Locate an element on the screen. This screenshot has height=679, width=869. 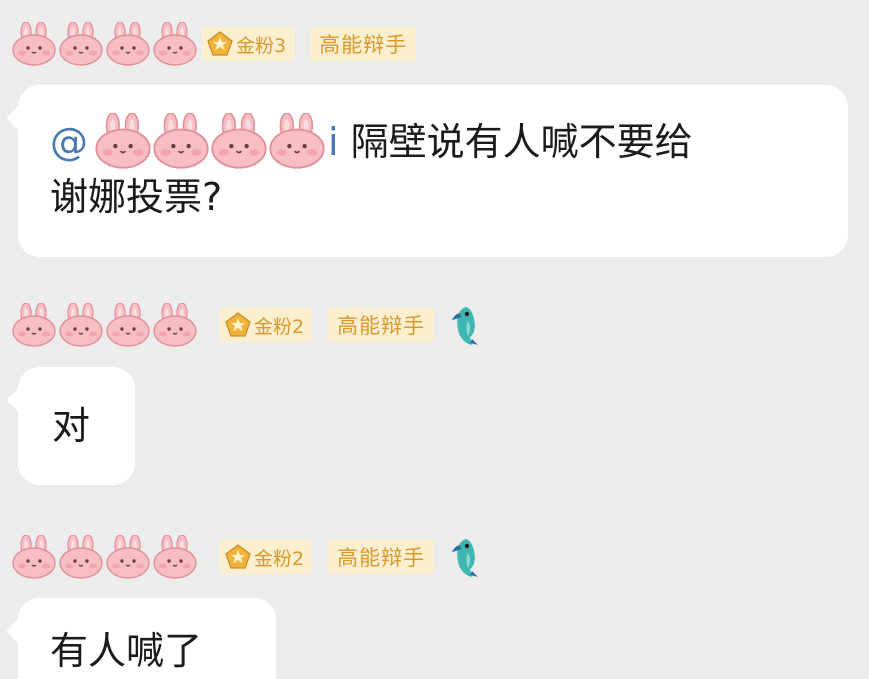
message-bubble: 对 is located at coordinates (76, 426).